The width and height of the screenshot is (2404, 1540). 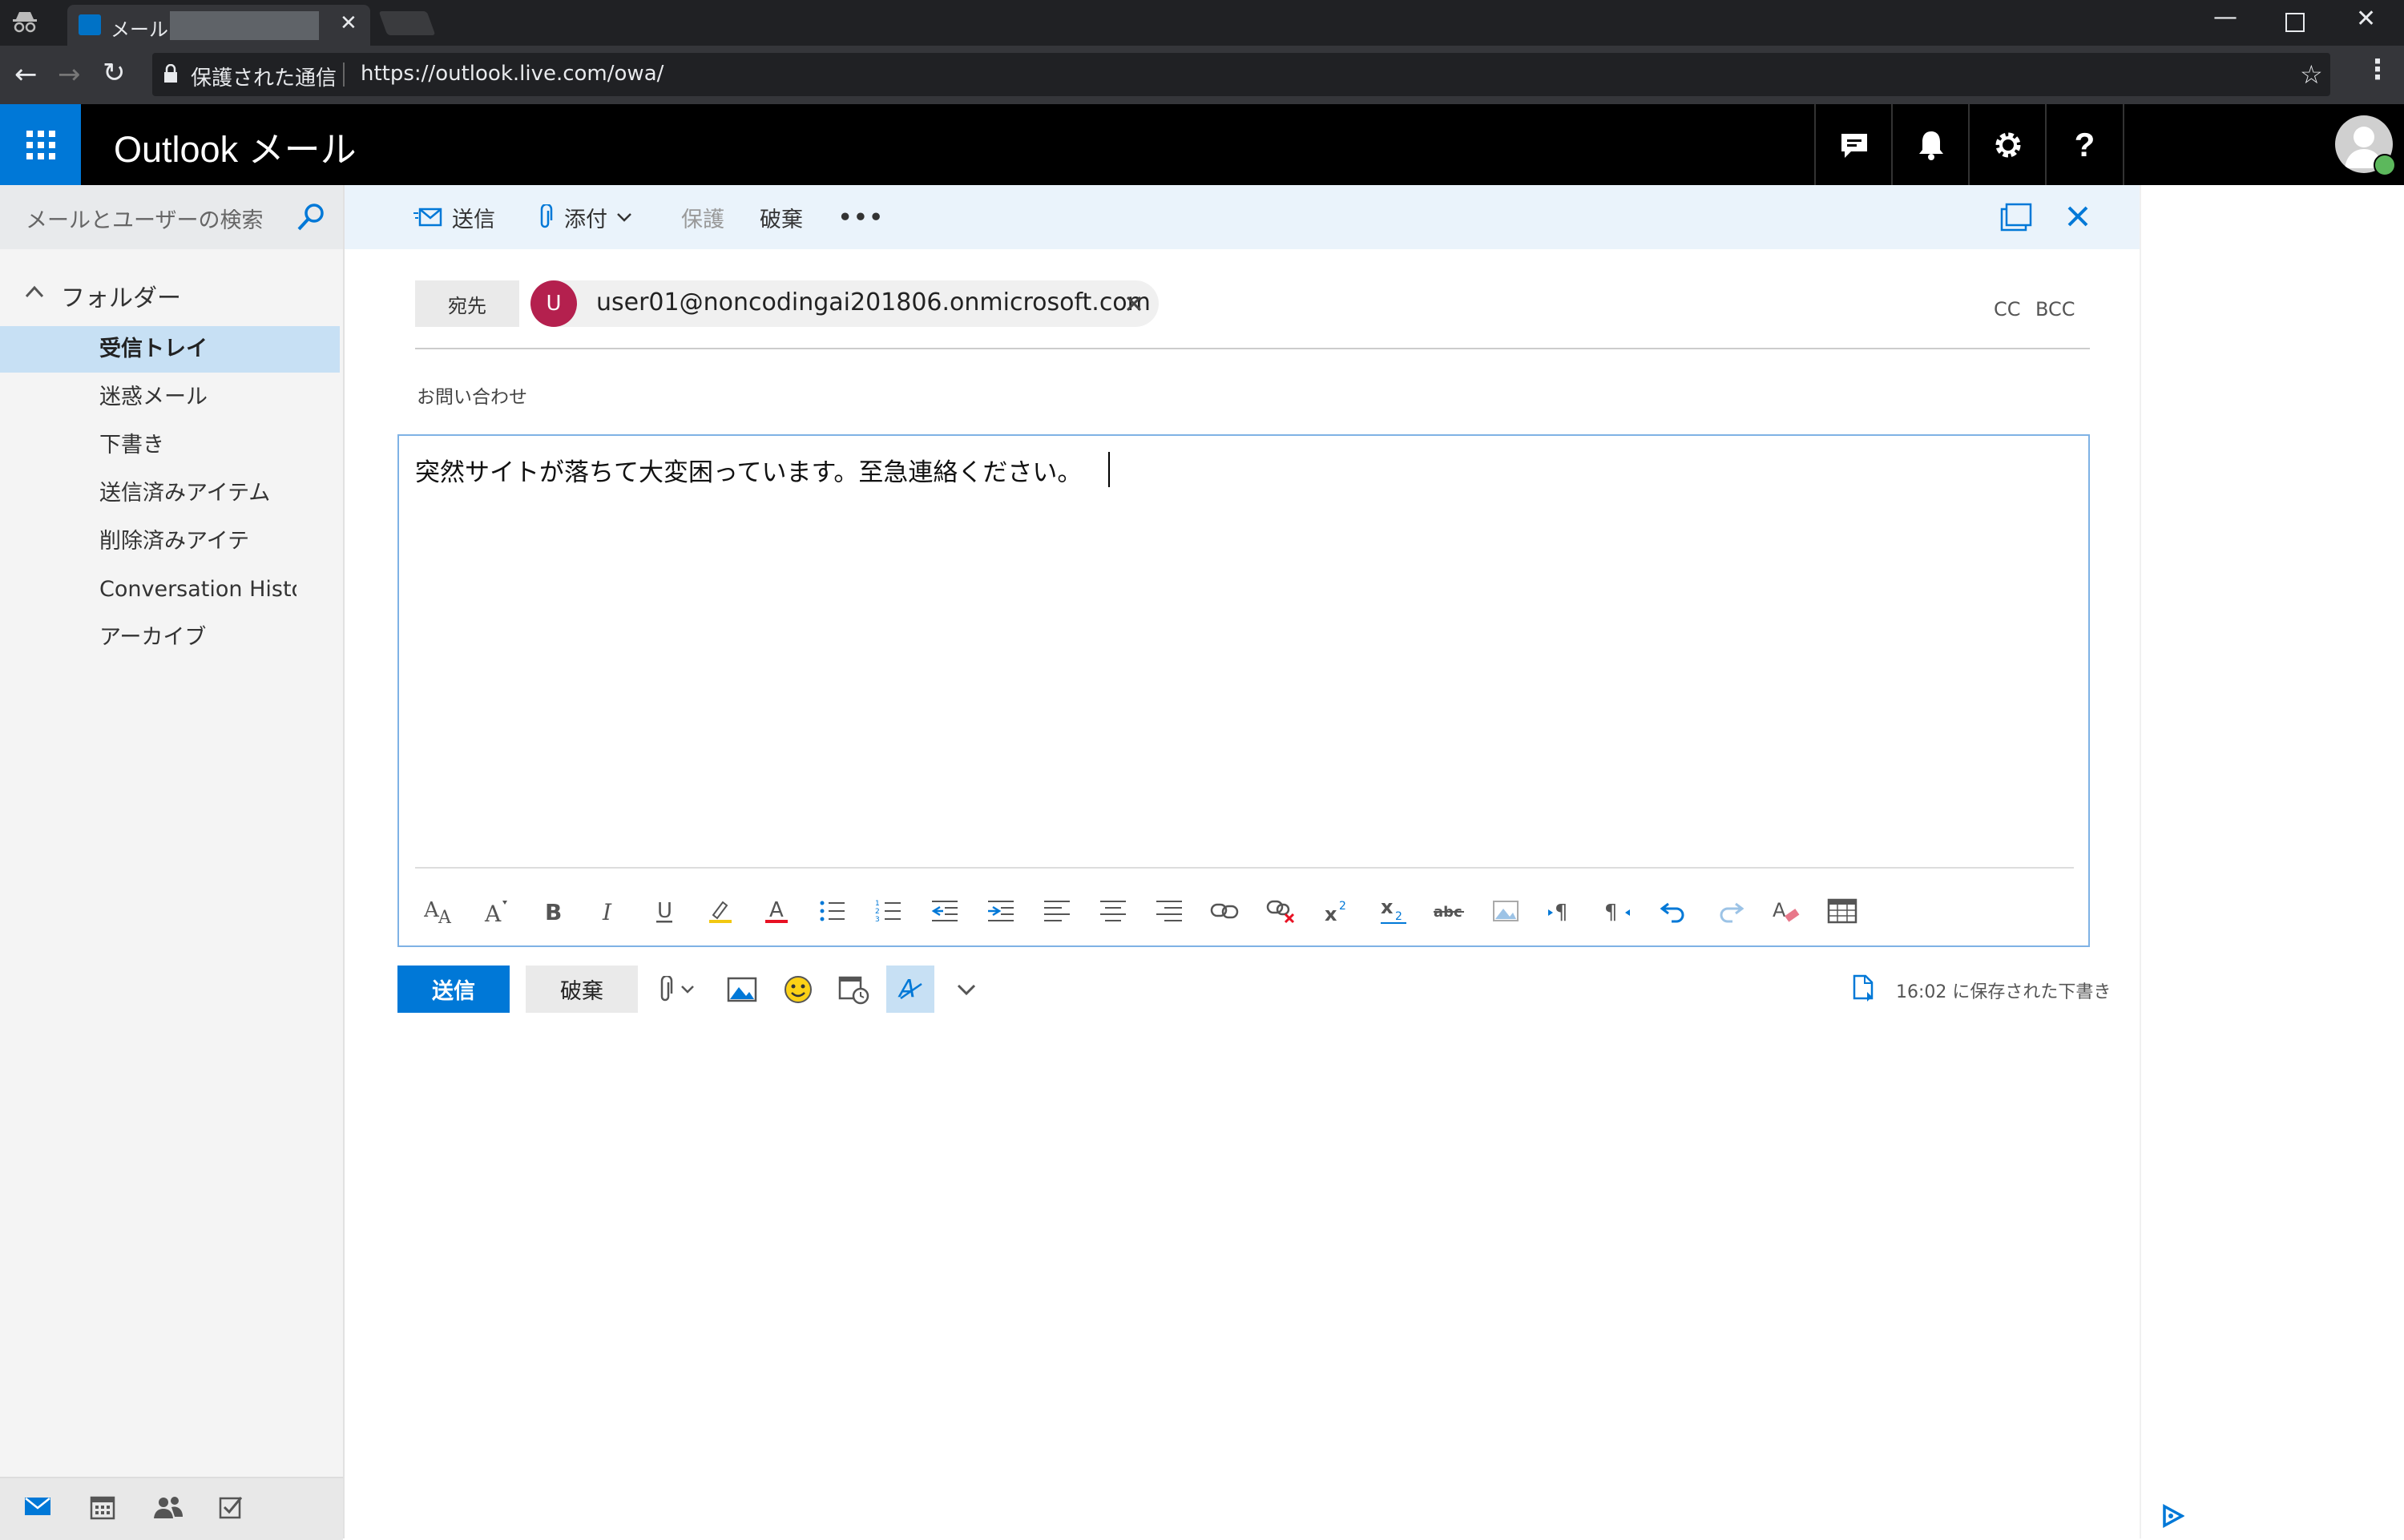 What do you see at coordinates (854, 989) in the screenshot?
I see `schedule-button` at bounding box center [854, 989].